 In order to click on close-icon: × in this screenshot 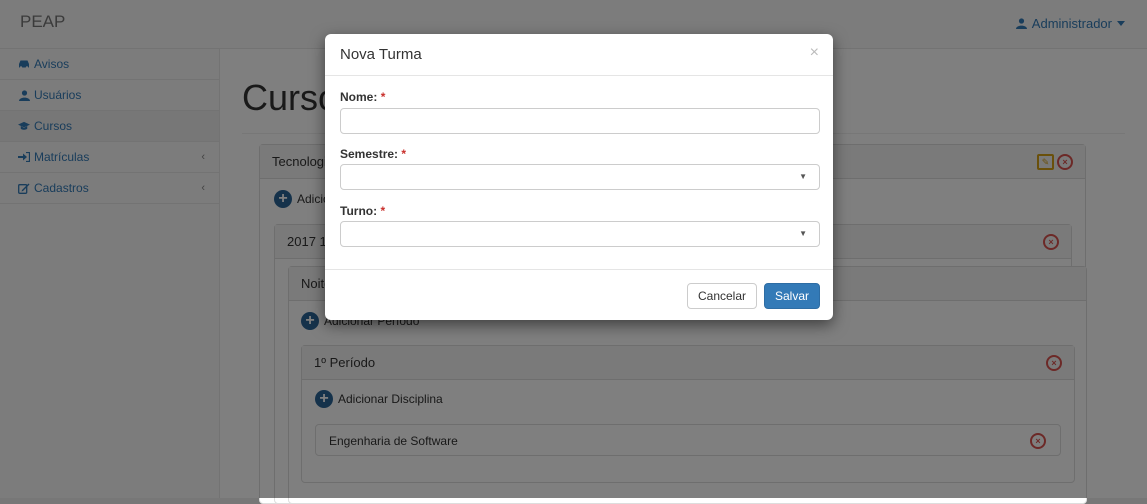, I will do `click(814, 53)`.